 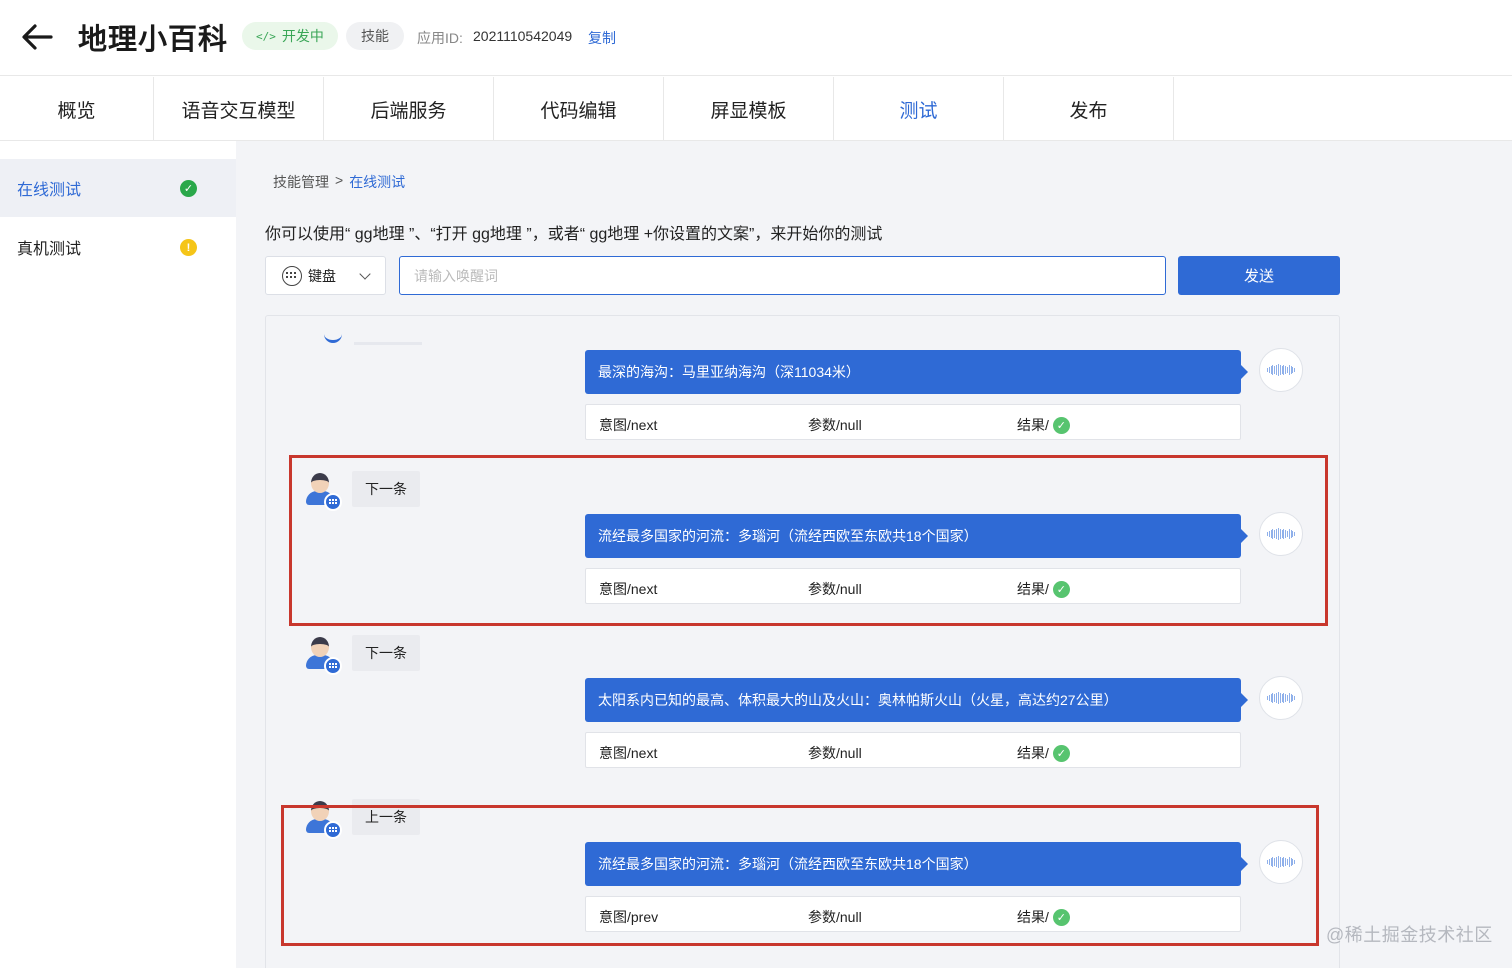 I want to click on bot-response-bubble: 最深的海沟：马里亚纳海沟（深11034米）, so click(x=916, y=372).